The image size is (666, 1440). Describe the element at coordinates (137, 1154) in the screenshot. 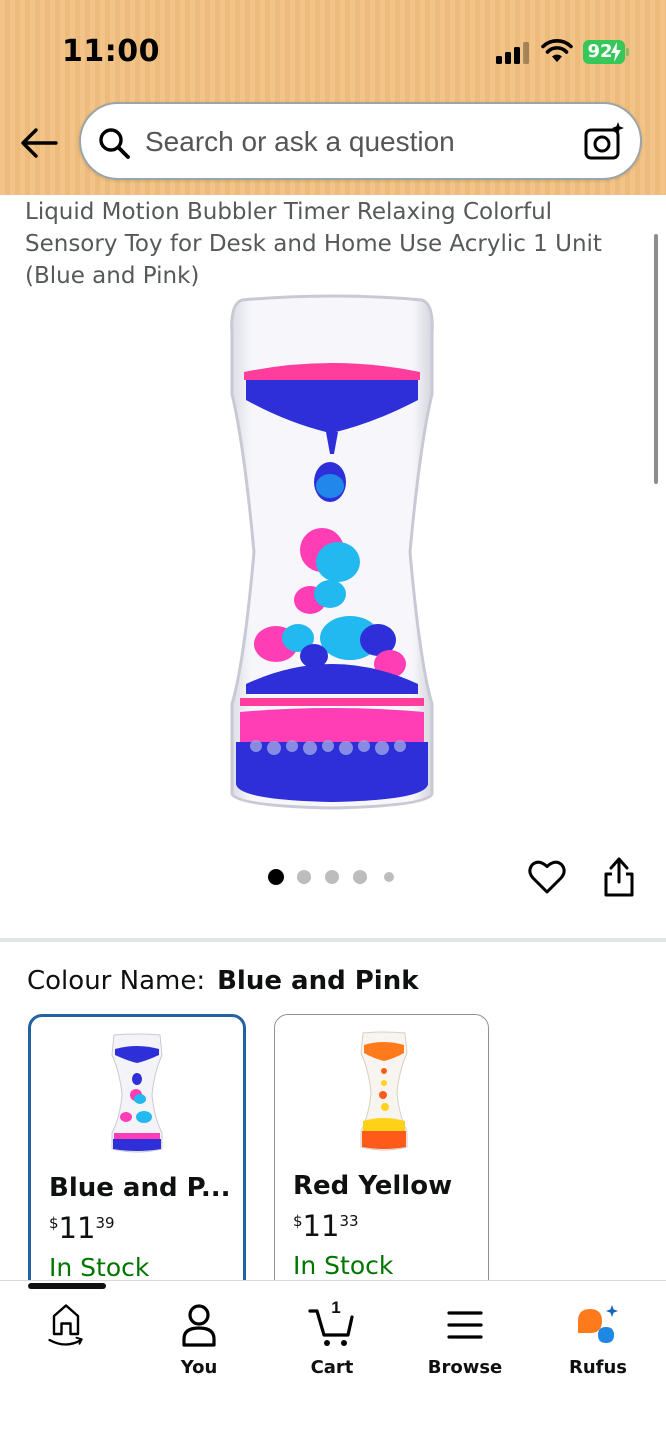

I see `colour-option-blue-pink: Blue and P... $1139 In Stock` at that location.